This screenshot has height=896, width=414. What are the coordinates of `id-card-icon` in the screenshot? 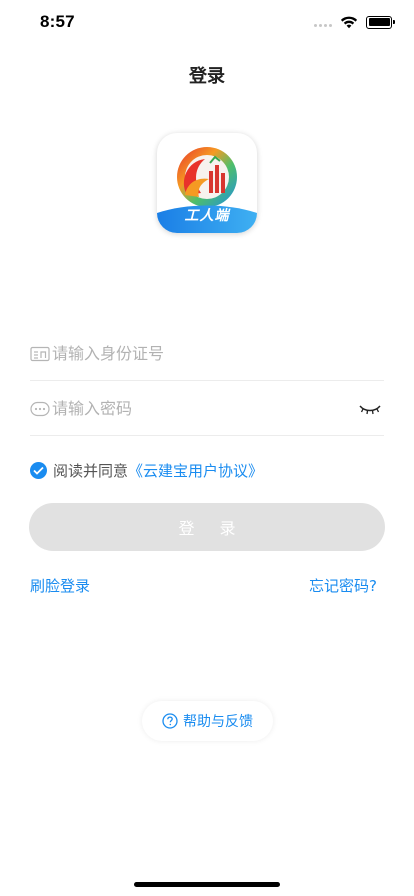 It's located at (40, 353).